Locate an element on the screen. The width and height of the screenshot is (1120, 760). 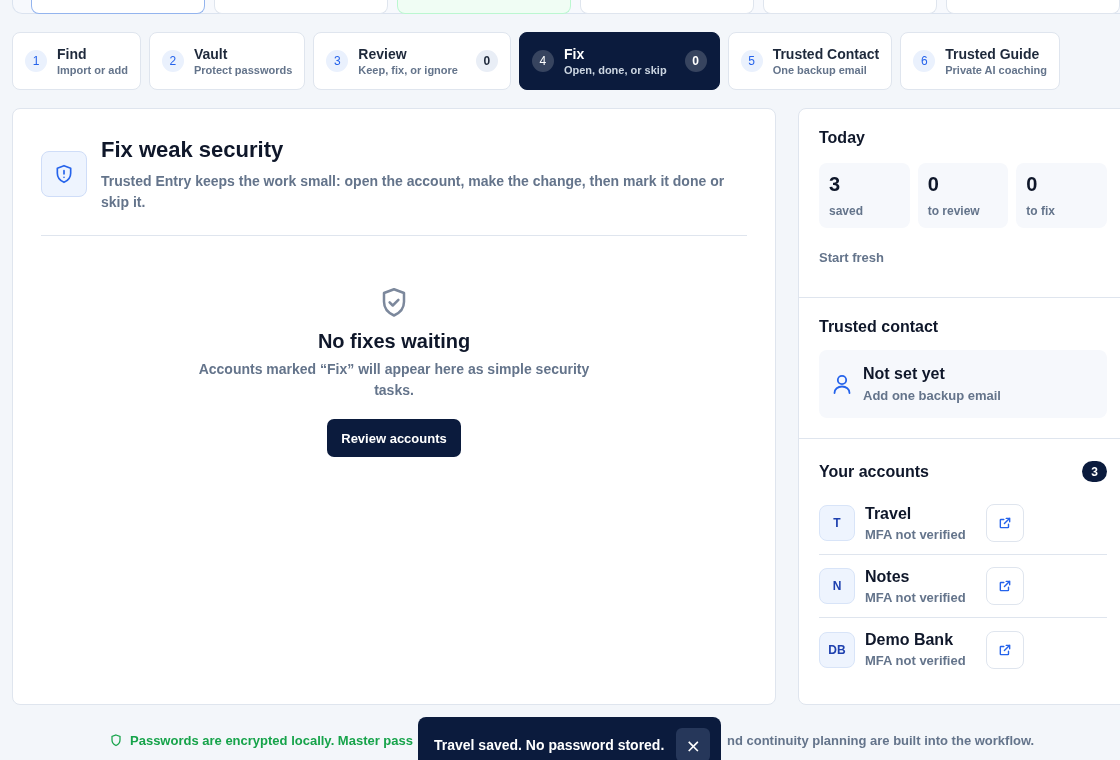
account-initials: DB is located at coordinates (837, 649).